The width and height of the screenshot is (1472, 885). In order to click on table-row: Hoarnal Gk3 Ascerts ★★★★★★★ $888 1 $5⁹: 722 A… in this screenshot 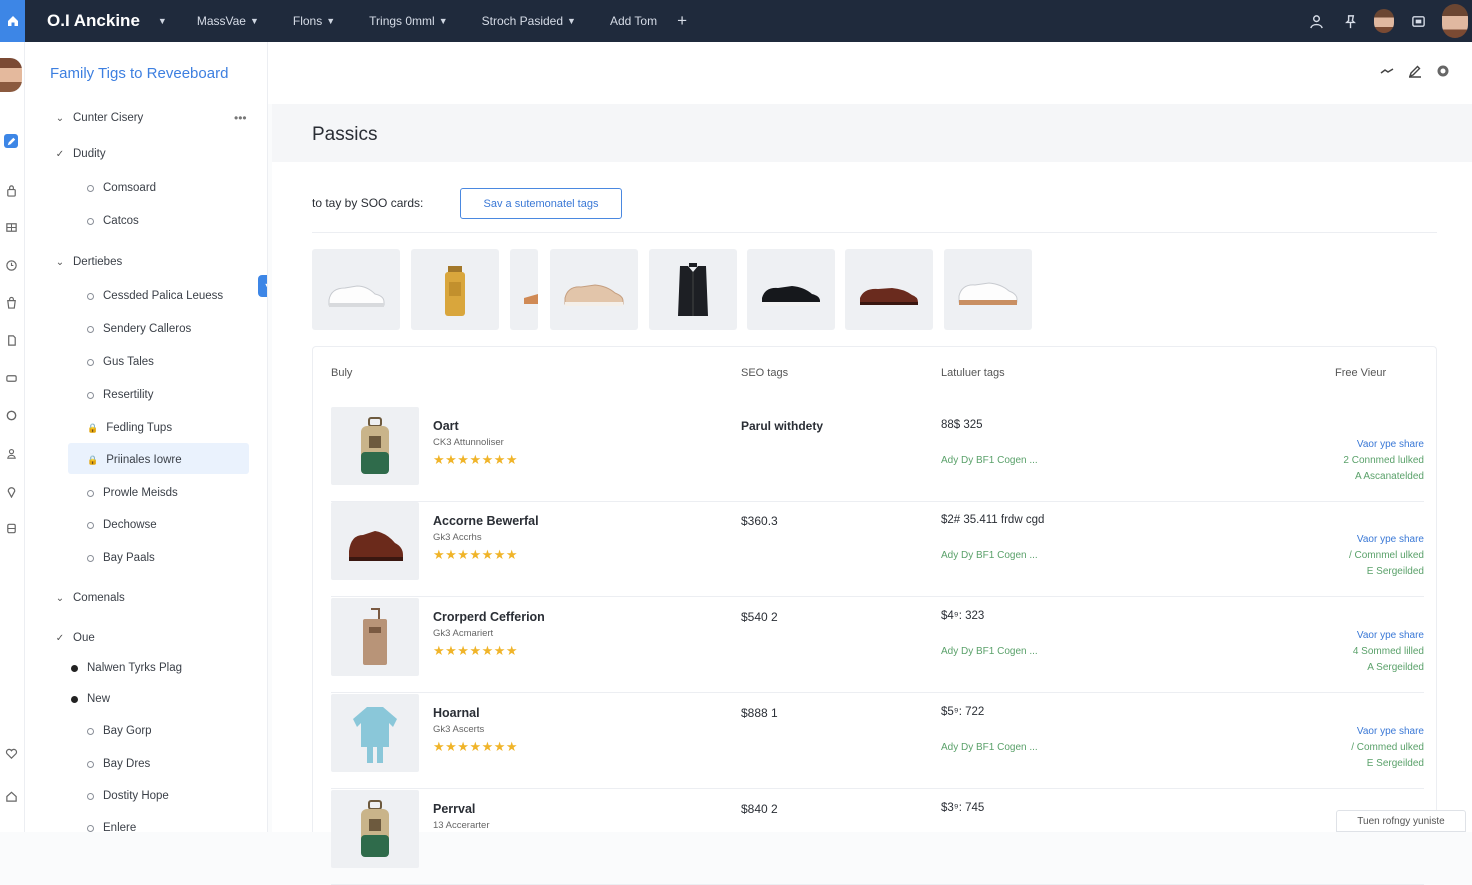, I will do `click(877, 741)`.